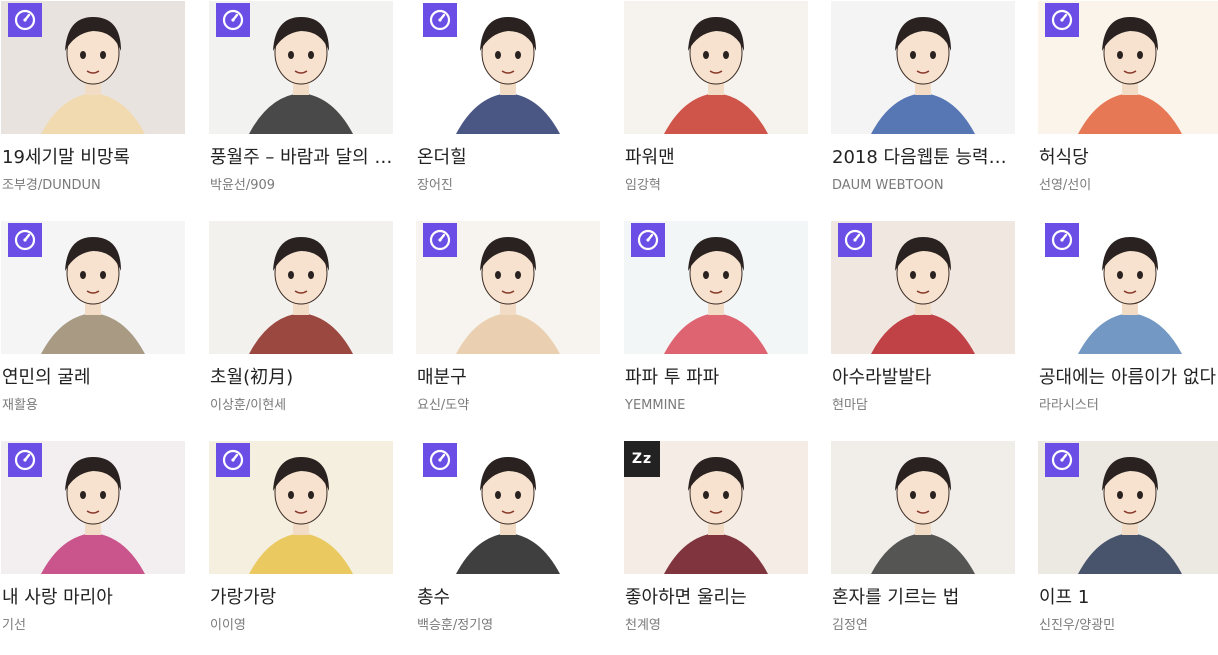 The width and height of the screenshot is (1218, 655). I want to click on webtoon-card: 초월(初月) 이상훈/이현세, so click(301, 328).